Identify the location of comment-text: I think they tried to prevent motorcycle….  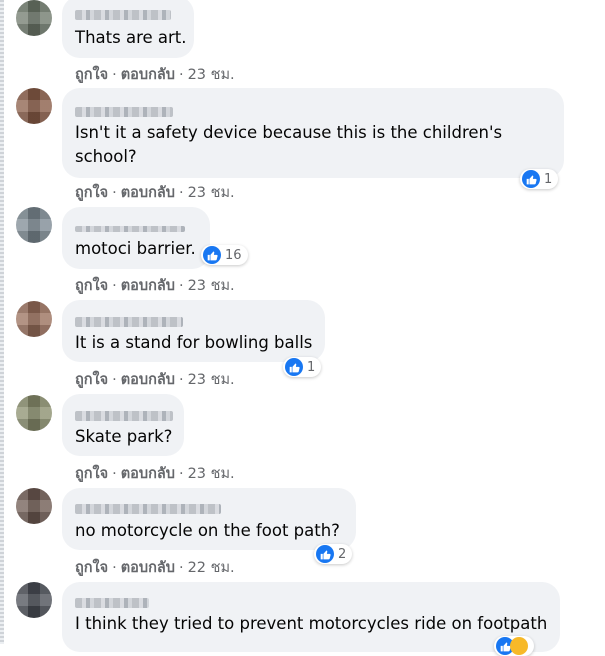
(311, 623).